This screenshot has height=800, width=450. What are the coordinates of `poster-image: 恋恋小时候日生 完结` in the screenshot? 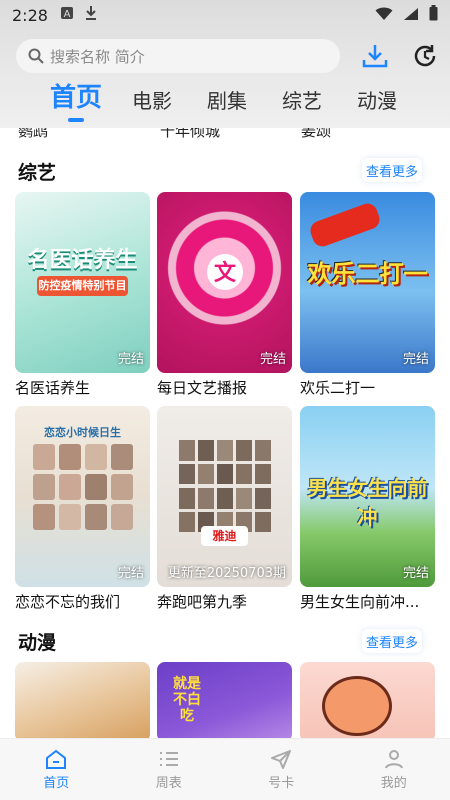 It's located at (82, 496).